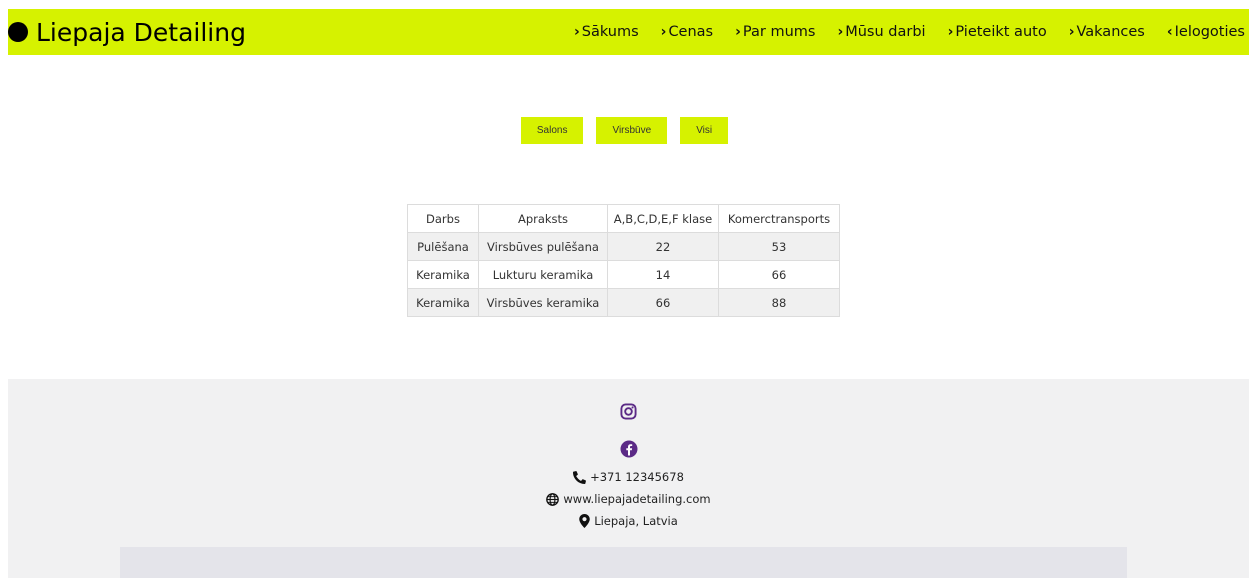  I want to click on table-row: Keramika Lukturu keramika 14 66, so click(623, 274).